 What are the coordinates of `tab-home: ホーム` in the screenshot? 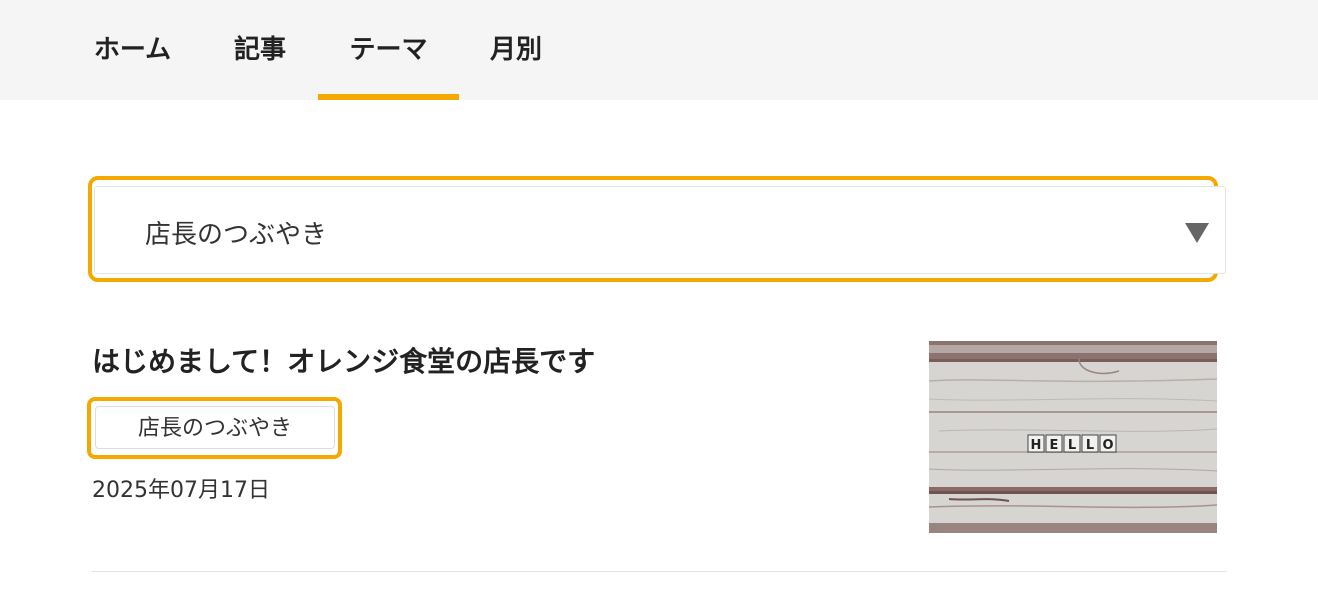 It's located at (132, 50).